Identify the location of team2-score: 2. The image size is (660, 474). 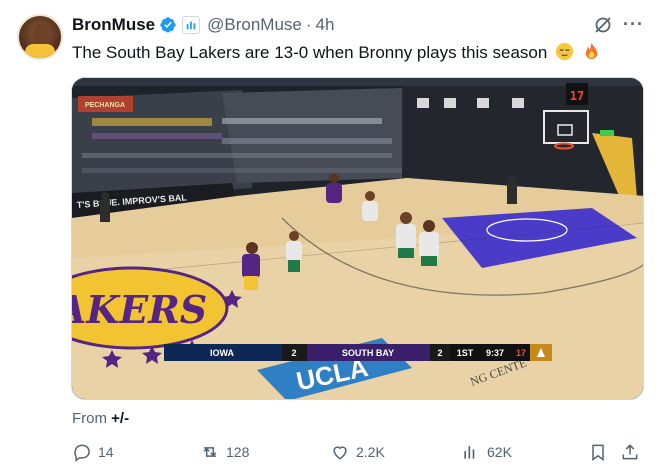
(439, 353).